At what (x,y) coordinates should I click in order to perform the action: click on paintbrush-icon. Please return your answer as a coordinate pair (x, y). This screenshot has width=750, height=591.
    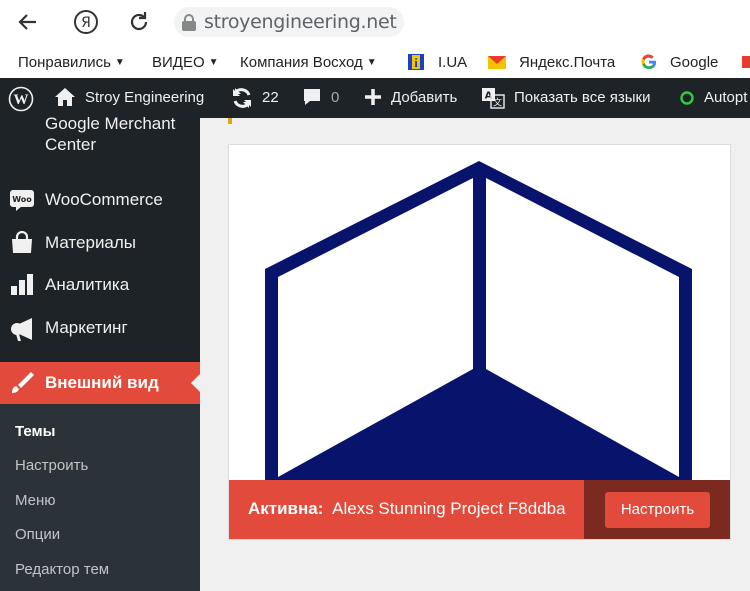
    Looking at the image, I should click on (23, 385).